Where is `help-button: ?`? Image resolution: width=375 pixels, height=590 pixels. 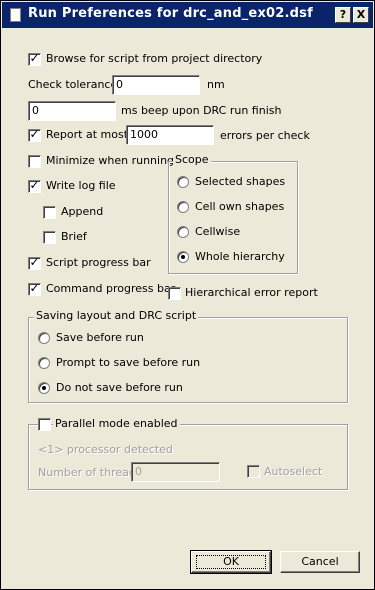
help-button: ? is located at coordinates (343, 15).